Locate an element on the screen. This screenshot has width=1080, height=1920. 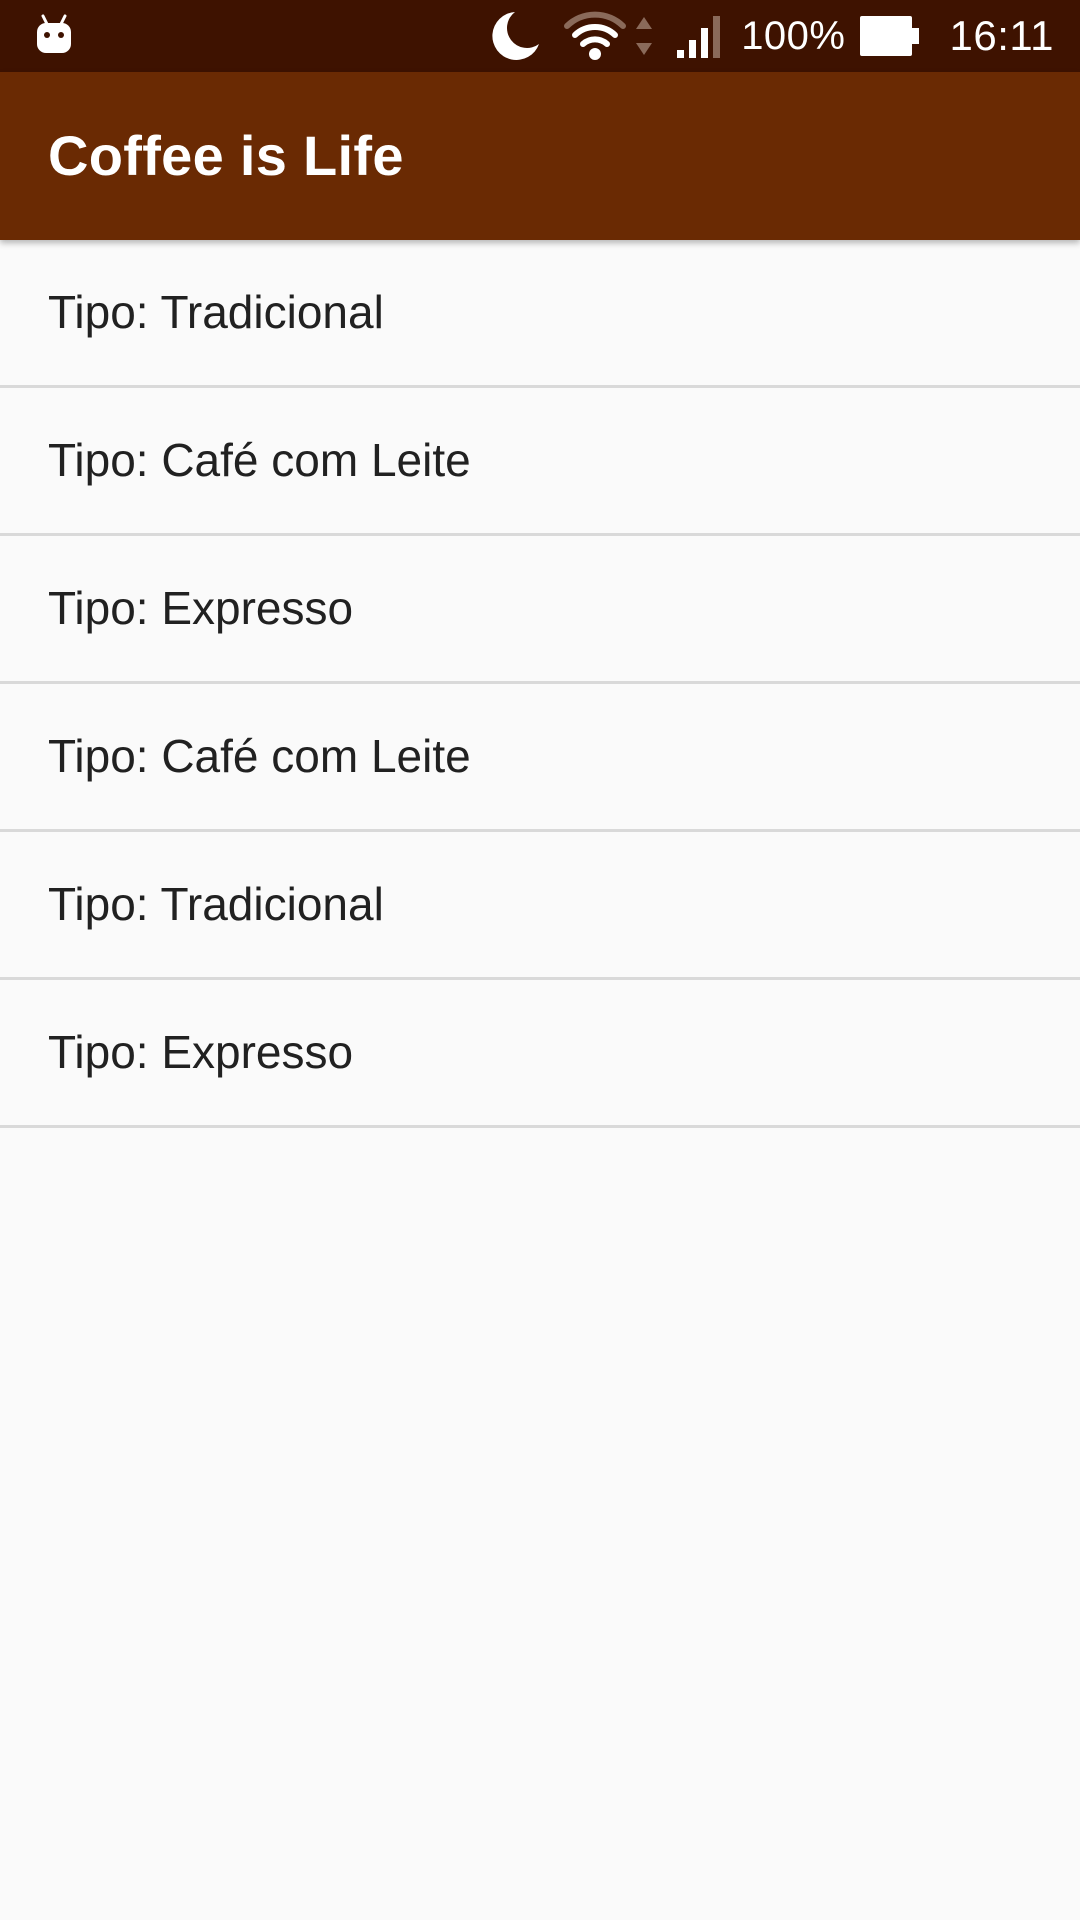
page-title: Coffee is Life is located at coordinates (226, 155).